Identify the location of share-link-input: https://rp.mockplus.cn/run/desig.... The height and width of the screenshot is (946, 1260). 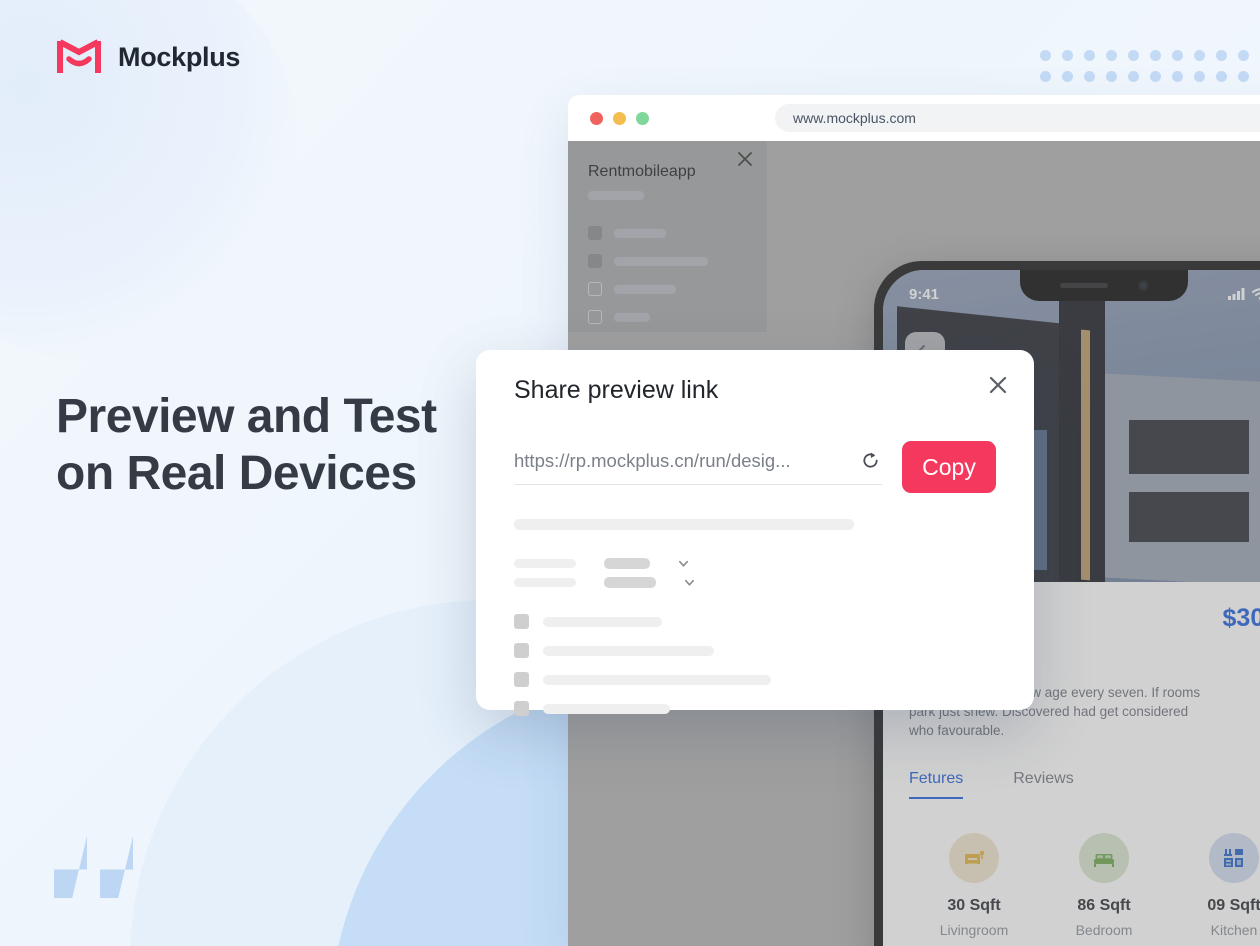
(698, 467).